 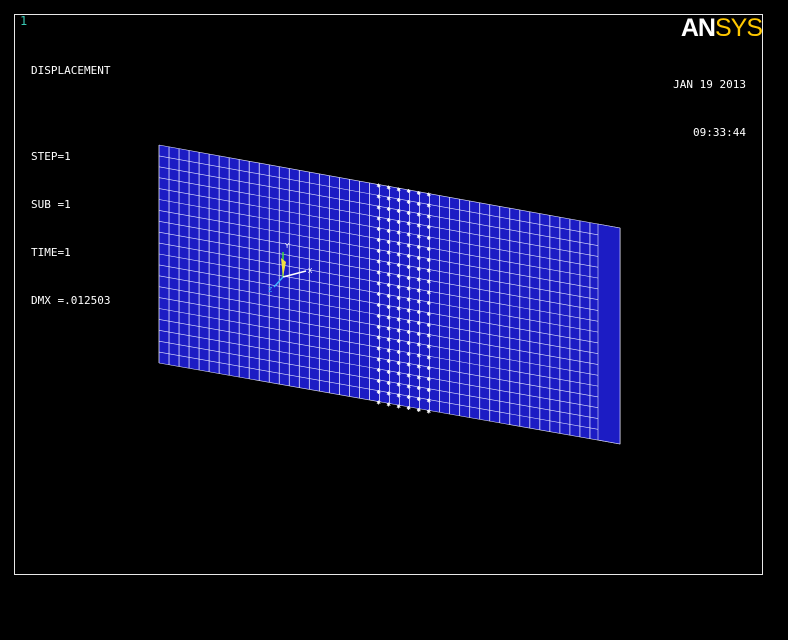 I want to click on triad-z-label: Z, so click(x=270, y=290).